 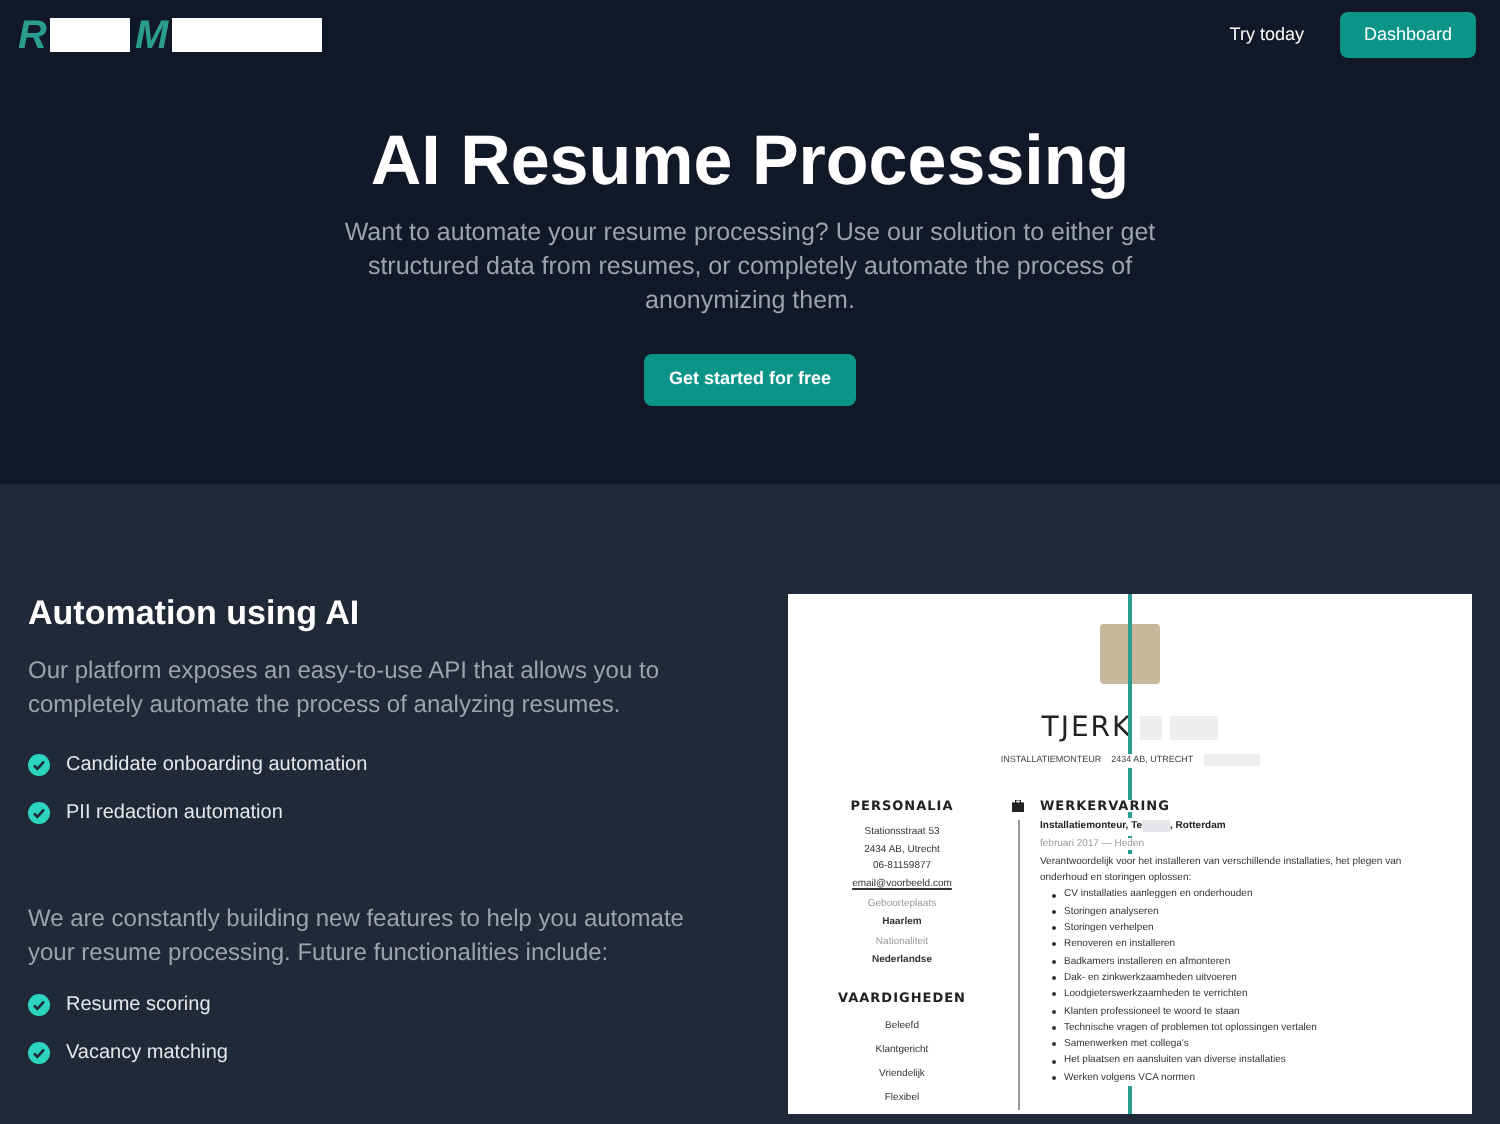 I want to click on nav-link: Try today, so click(x=1266, y=35).